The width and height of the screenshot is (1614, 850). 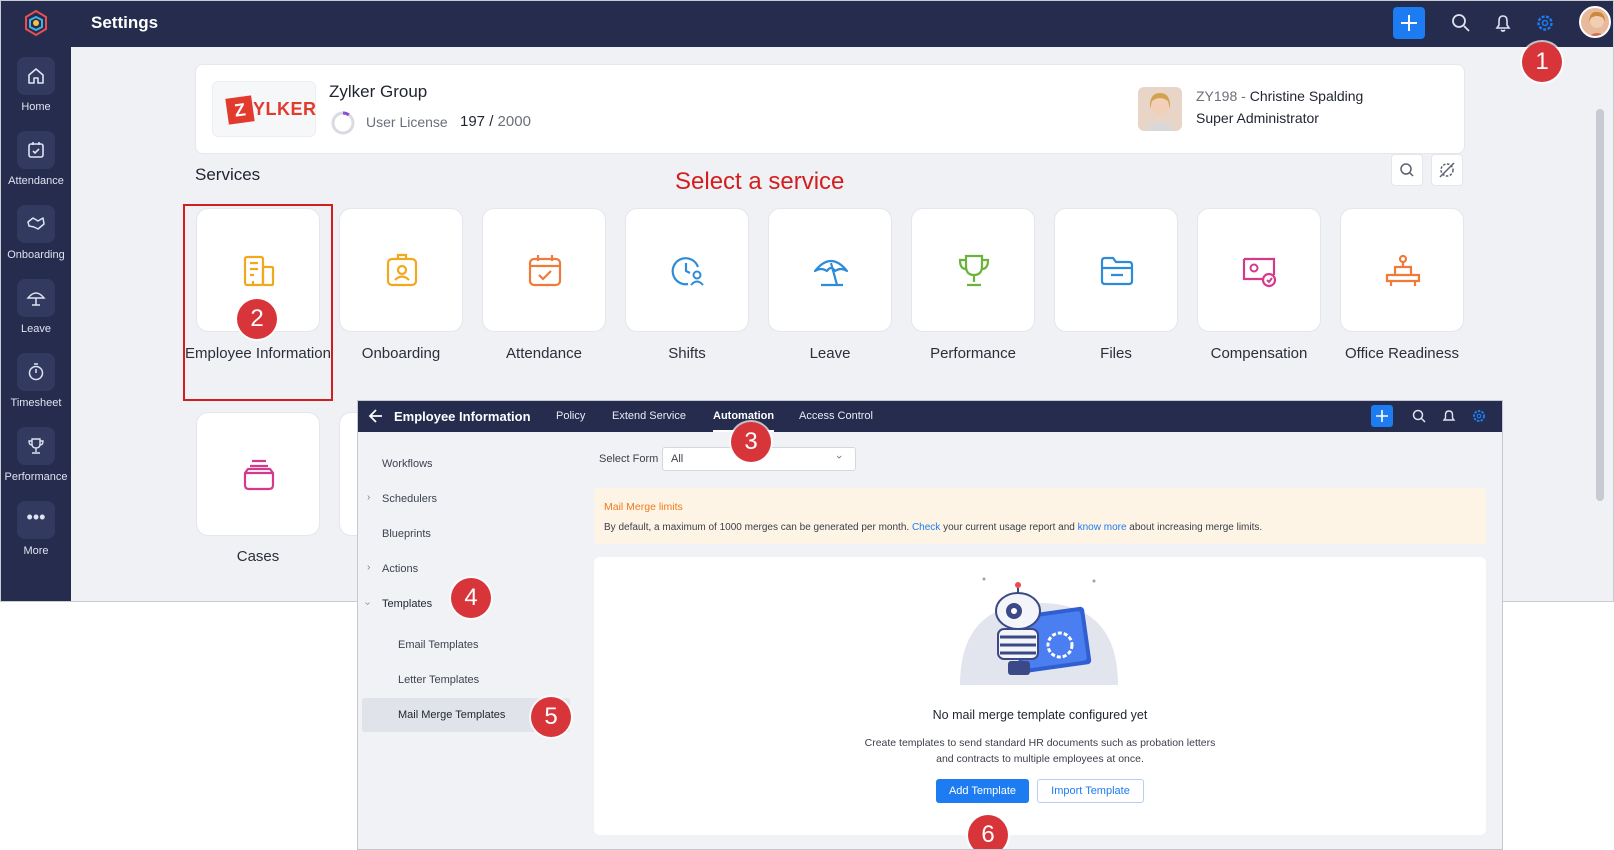 What do you see at coordinates (406, 534) in the screenshot?
I see `sidebar-item-blueprints: Blueprints` at bounding box center [406, 534].